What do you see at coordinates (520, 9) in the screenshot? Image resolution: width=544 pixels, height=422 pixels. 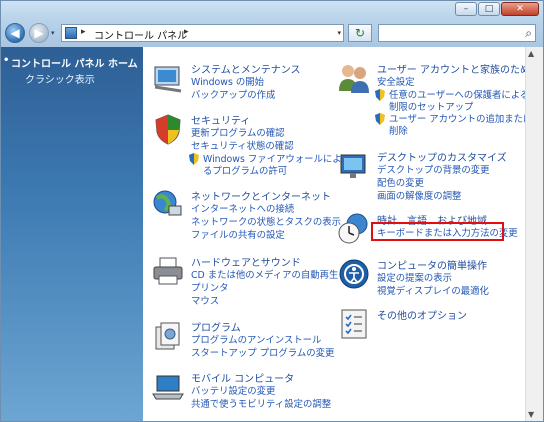 I see `close-button: ✕` at bounding box center [520, 9].